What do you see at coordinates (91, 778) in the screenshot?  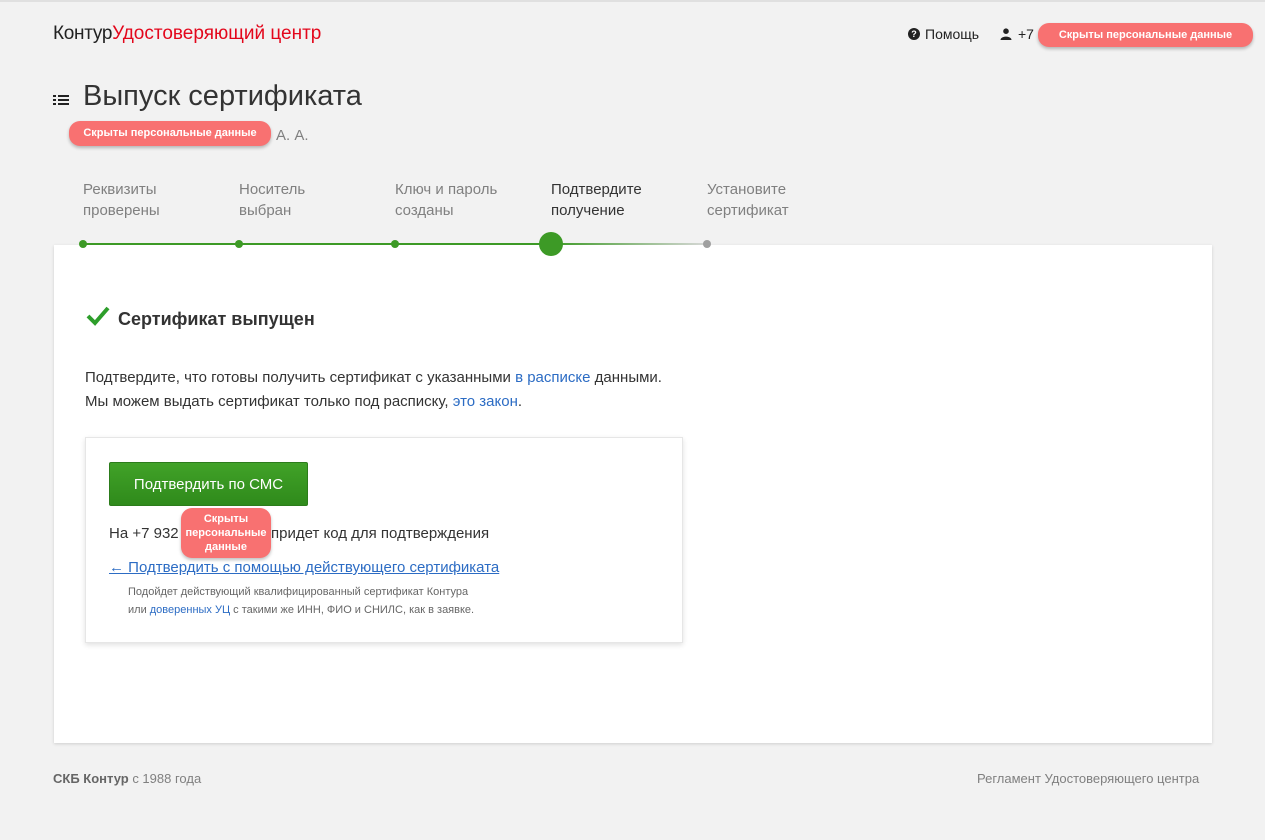 I see `footer-company: СКБ Контур` at bounding box center [91, 778].